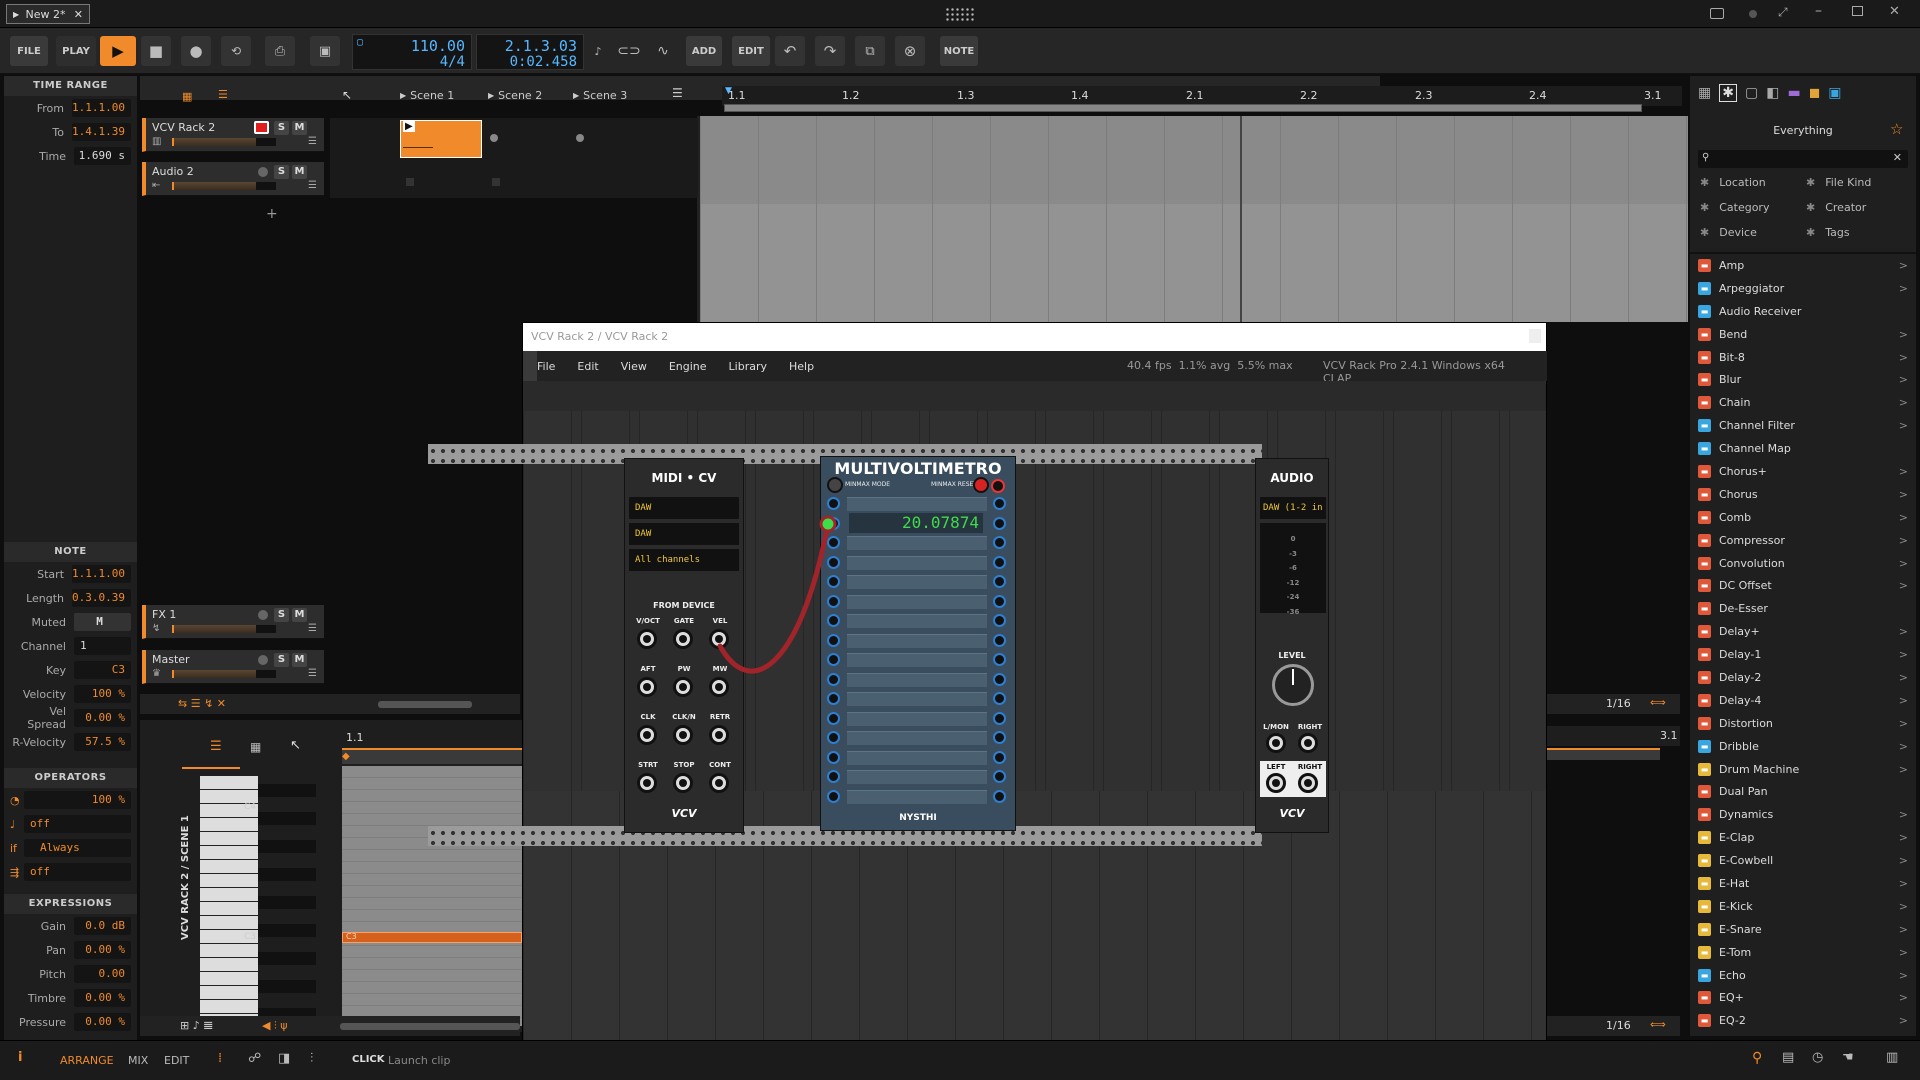  I want to click on loop-range-bar, so click(1183, 108).